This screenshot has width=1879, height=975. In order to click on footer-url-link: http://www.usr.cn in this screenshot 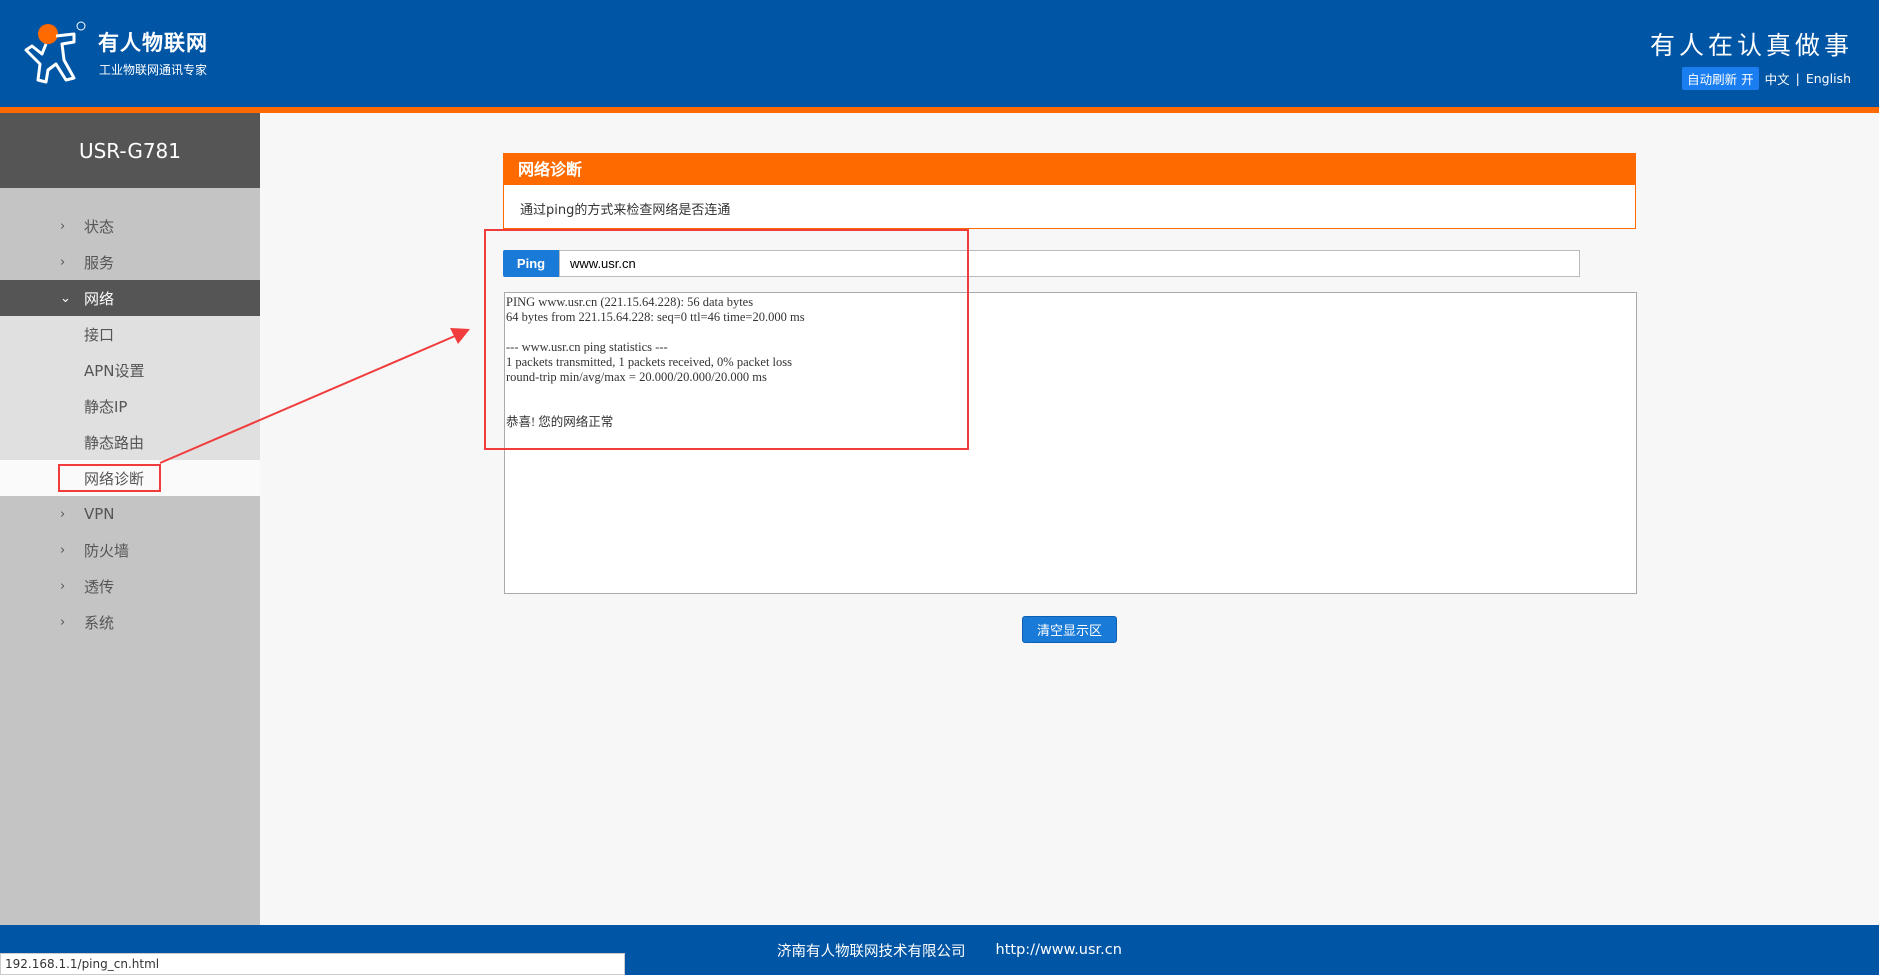, I will do `click(1059, 950)`.